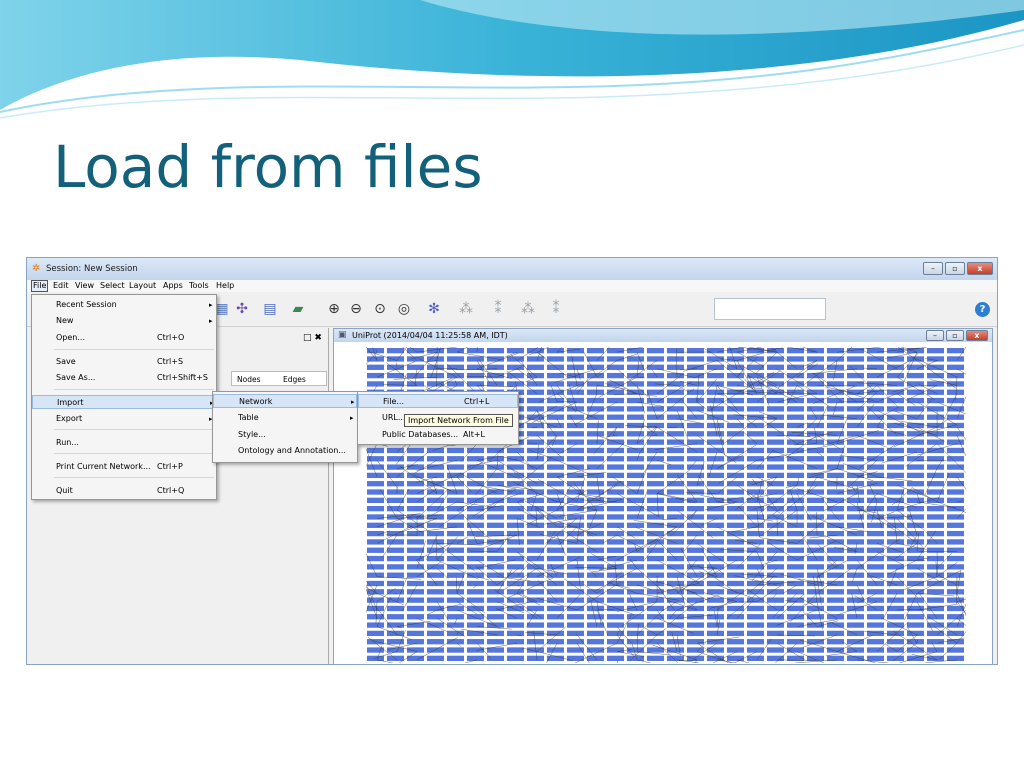 This screenshot has width=1024, height=768. I want to click on menu-file: File, so click(40, 286).